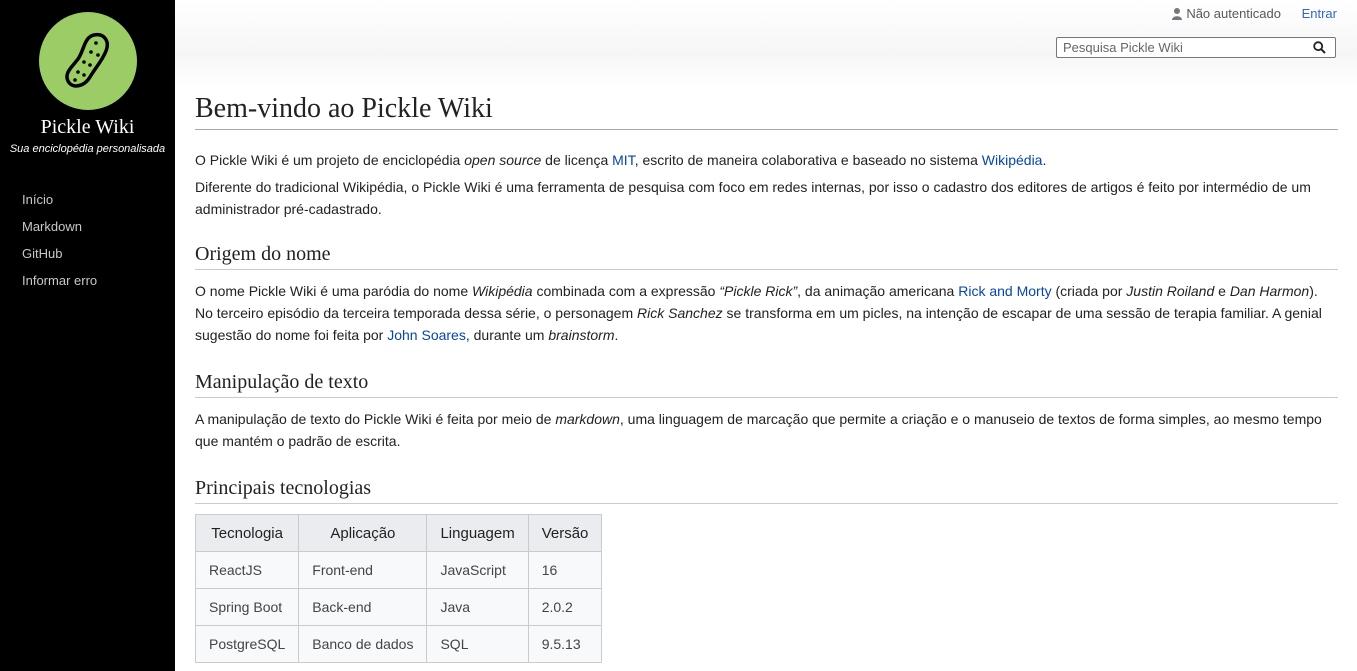 This screenshot has height=671, width=1357. What do you see at coordinates (565, 644) in the screenshot?
I see `table-cell: 9.5.13` at bounding box center [565, 644].